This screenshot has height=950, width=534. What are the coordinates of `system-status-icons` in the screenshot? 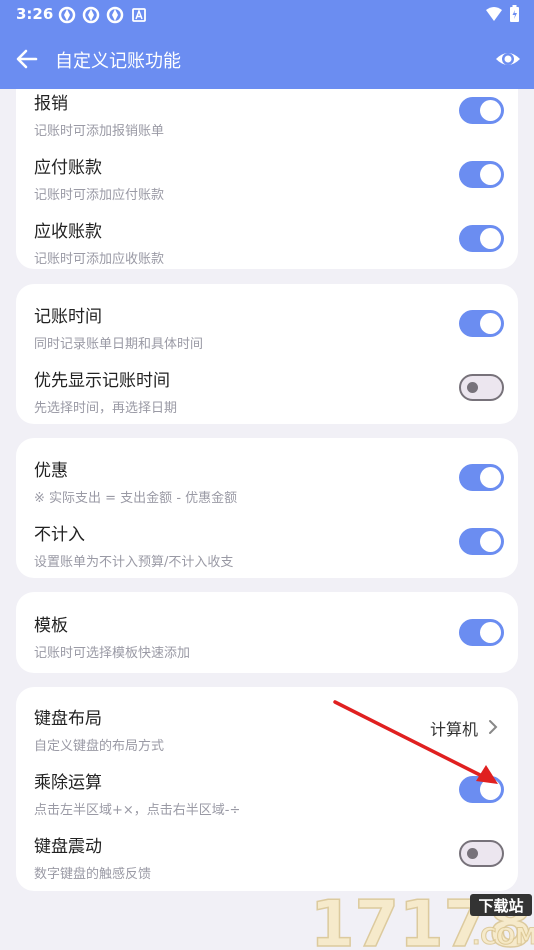 It's located at (502, 14).